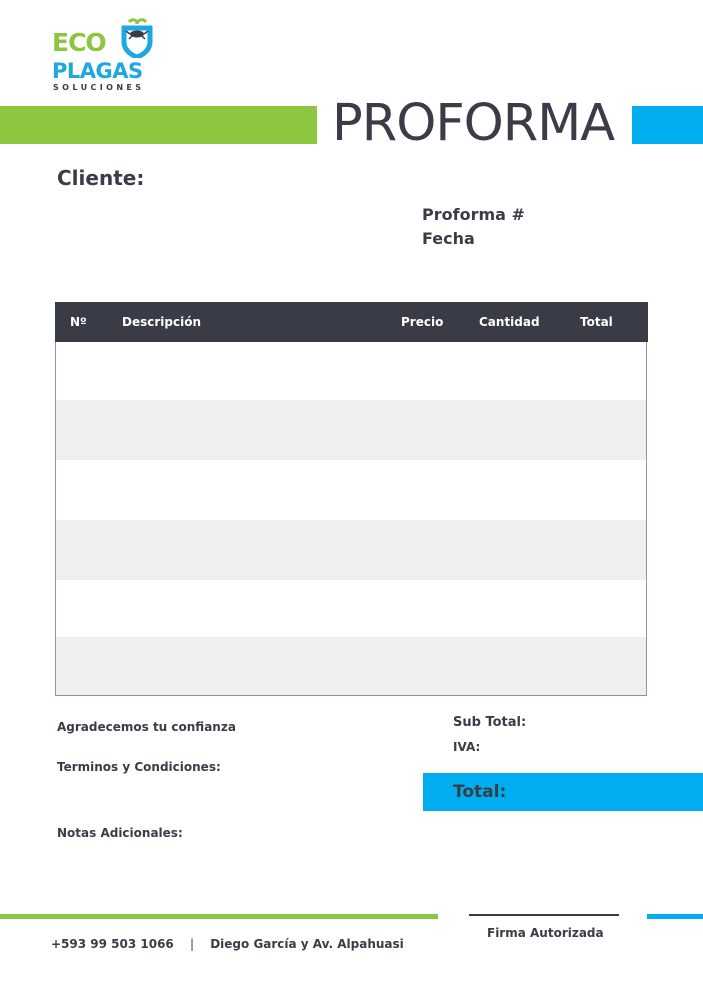  I want to click on footer-phone: +593 99 503 1066, so click(112, 944).